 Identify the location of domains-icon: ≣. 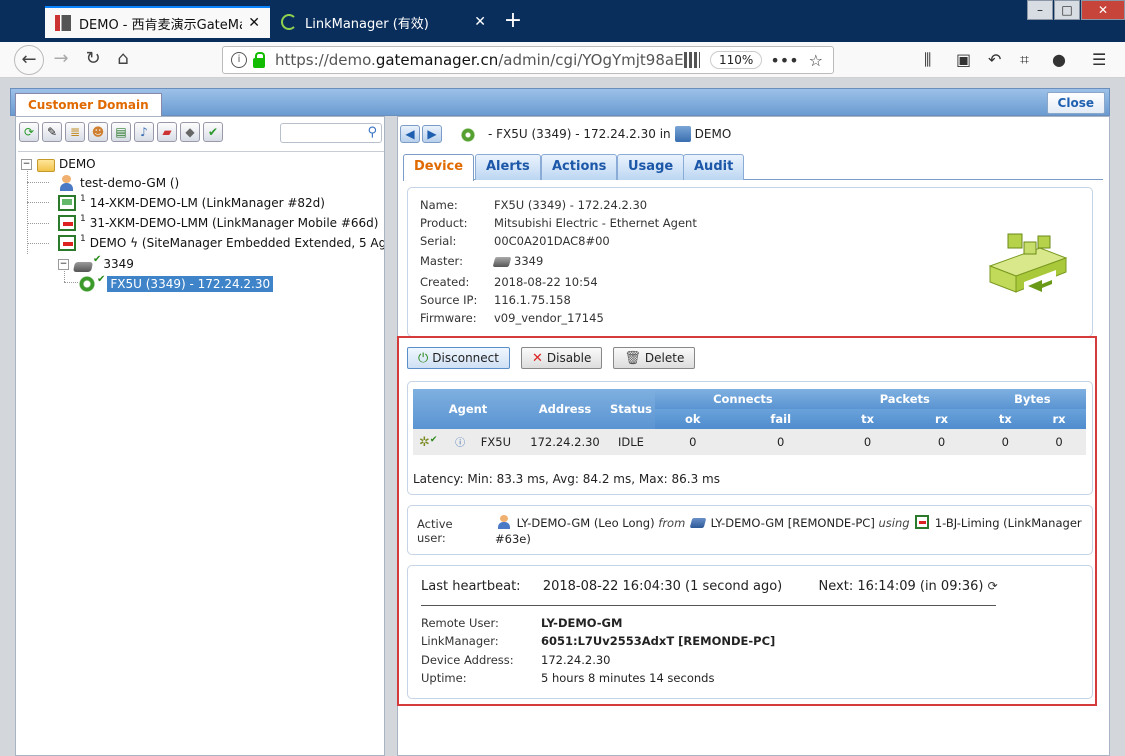
(75, 132).